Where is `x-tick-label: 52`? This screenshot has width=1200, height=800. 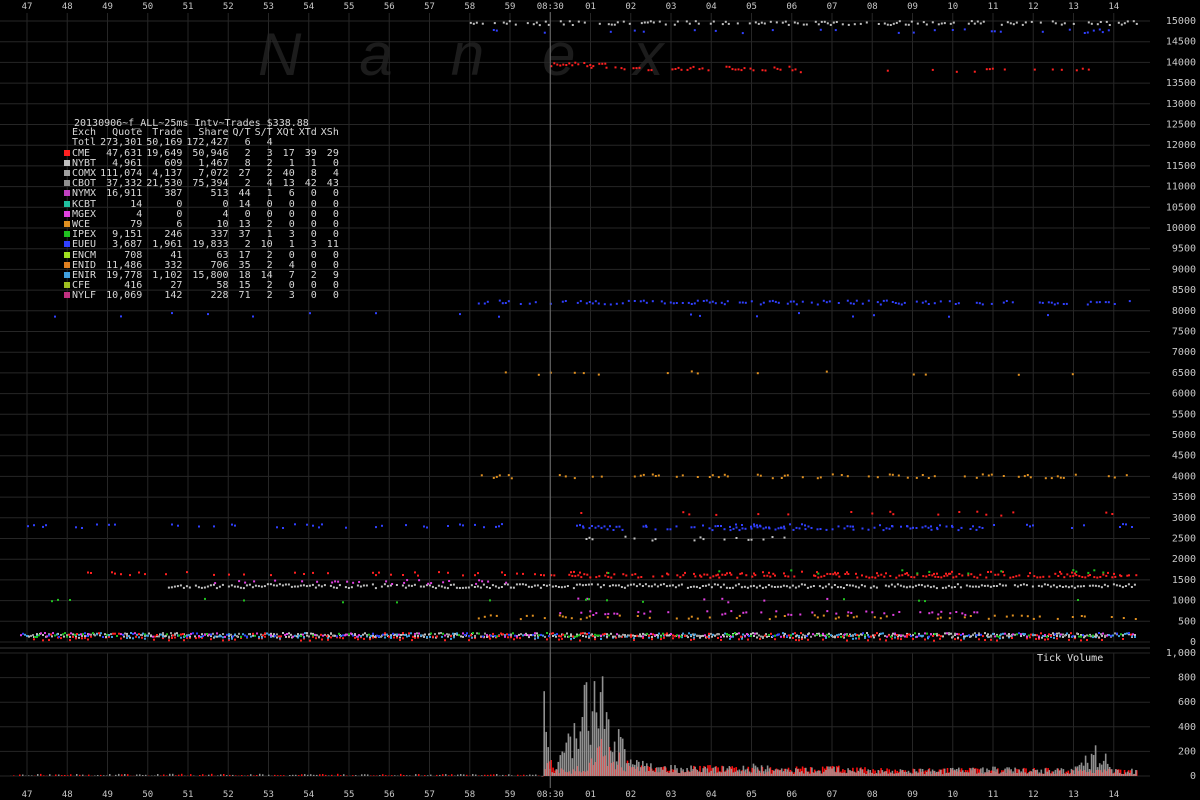 x-tick-label: 52 is located at coordinates (228, 7).